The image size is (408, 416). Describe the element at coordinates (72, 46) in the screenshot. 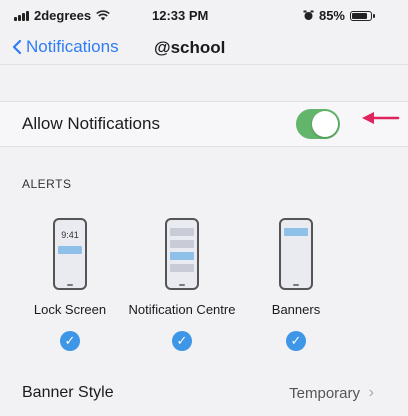

I see `back-label: Notifications` at that location.